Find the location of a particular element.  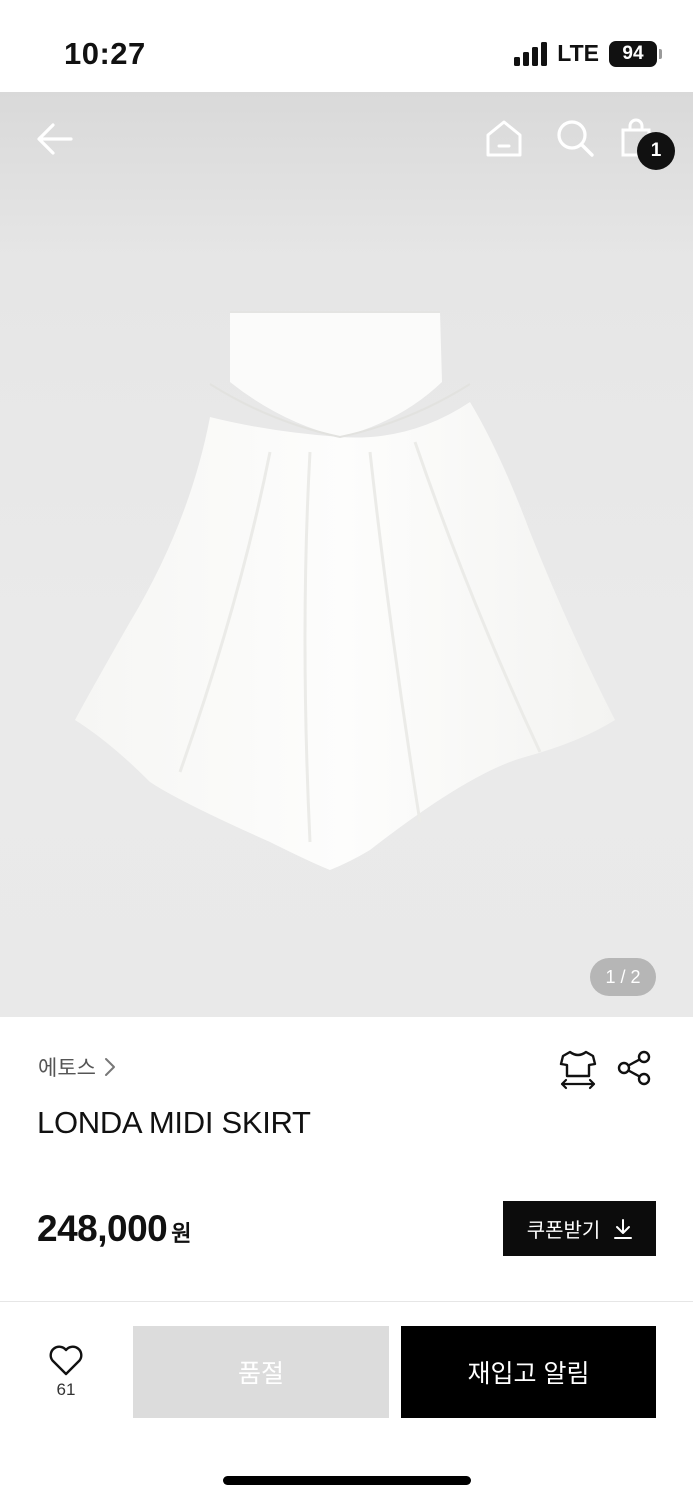

heart-icon is located at coordinates (66, 1360).